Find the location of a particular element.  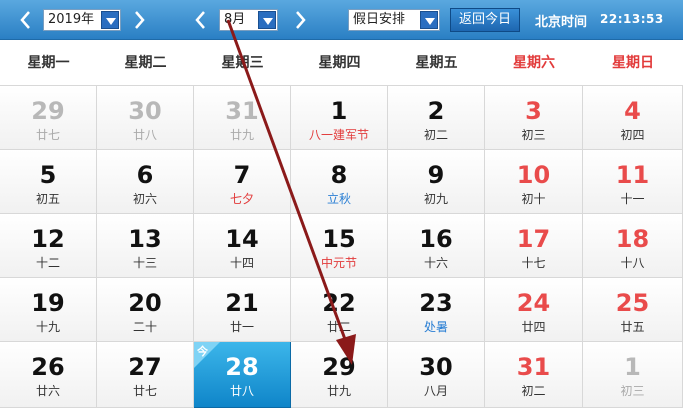

day-cell: 8 立秋 is located at coordinates (339, 182).